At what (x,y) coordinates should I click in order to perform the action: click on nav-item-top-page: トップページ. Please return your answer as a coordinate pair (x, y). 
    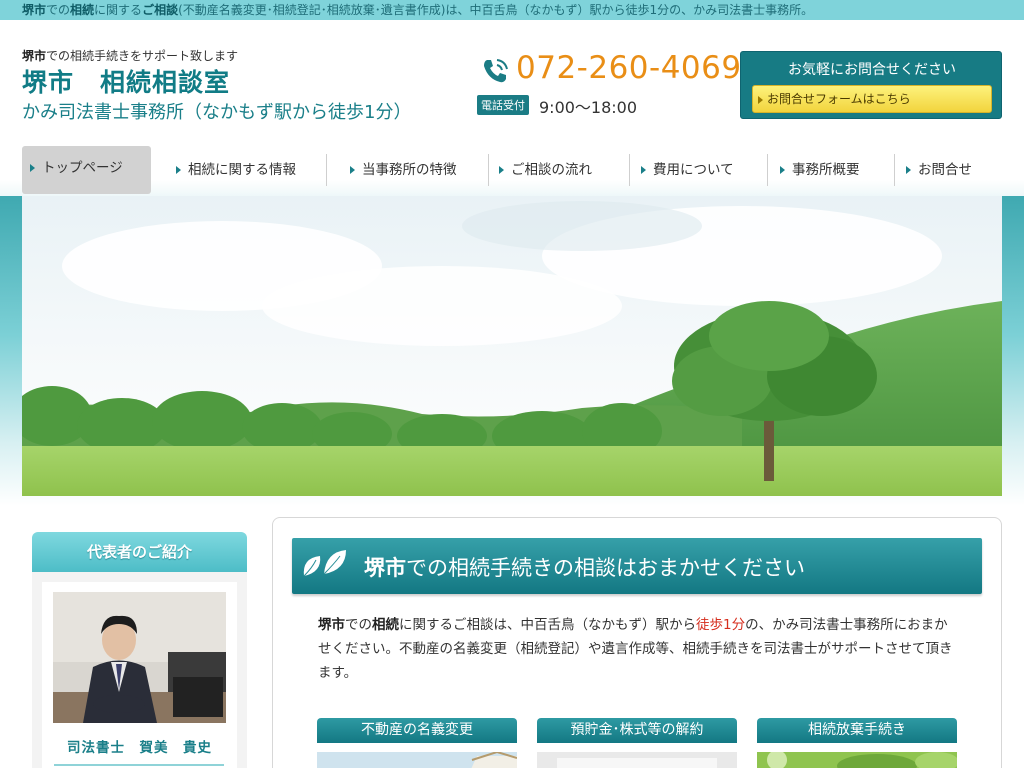
    Looking at the image, I should click on (86, 170).